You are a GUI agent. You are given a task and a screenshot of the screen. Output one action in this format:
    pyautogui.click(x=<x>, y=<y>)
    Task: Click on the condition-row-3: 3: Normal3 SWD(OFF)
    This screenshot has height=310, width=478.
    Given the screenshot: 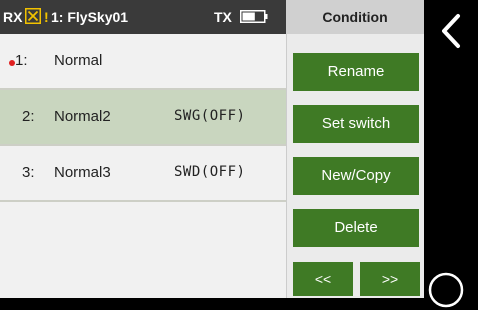 What is the action you would take?
    pyautogui.click(x=143, y=174)
    